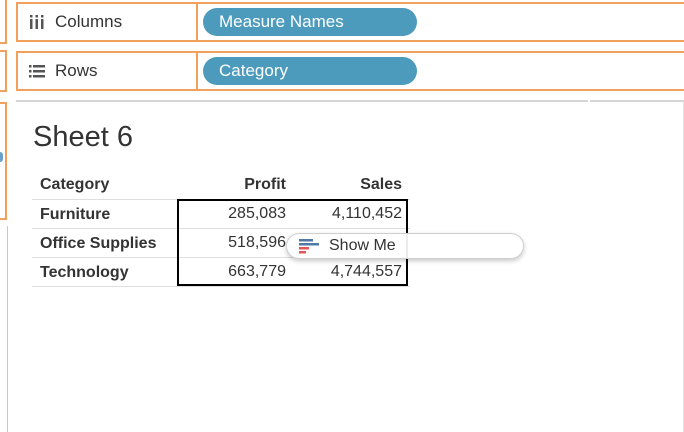 This screenshot has width=684, height=432. I want to click on table-row: Technology 663,779 4,744,557, so click(221, 272).